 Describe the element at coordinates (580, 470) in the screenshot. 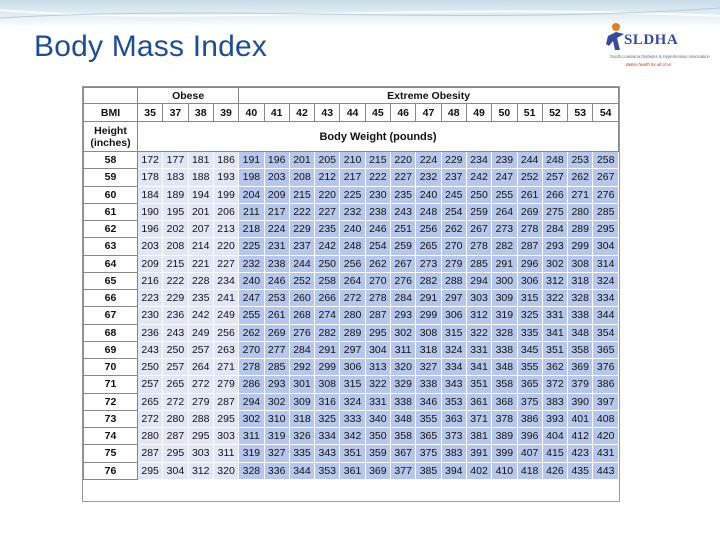

I see `extreme-weight-cell: 435` at that location.